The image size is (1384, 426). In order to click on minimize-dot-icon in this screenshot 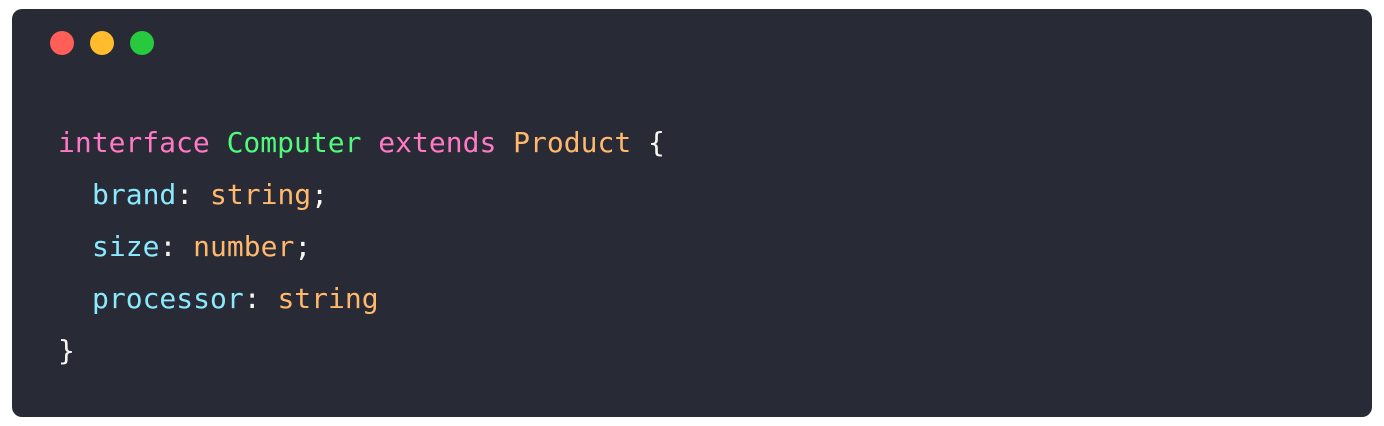, I will do `click(102, 43)`.